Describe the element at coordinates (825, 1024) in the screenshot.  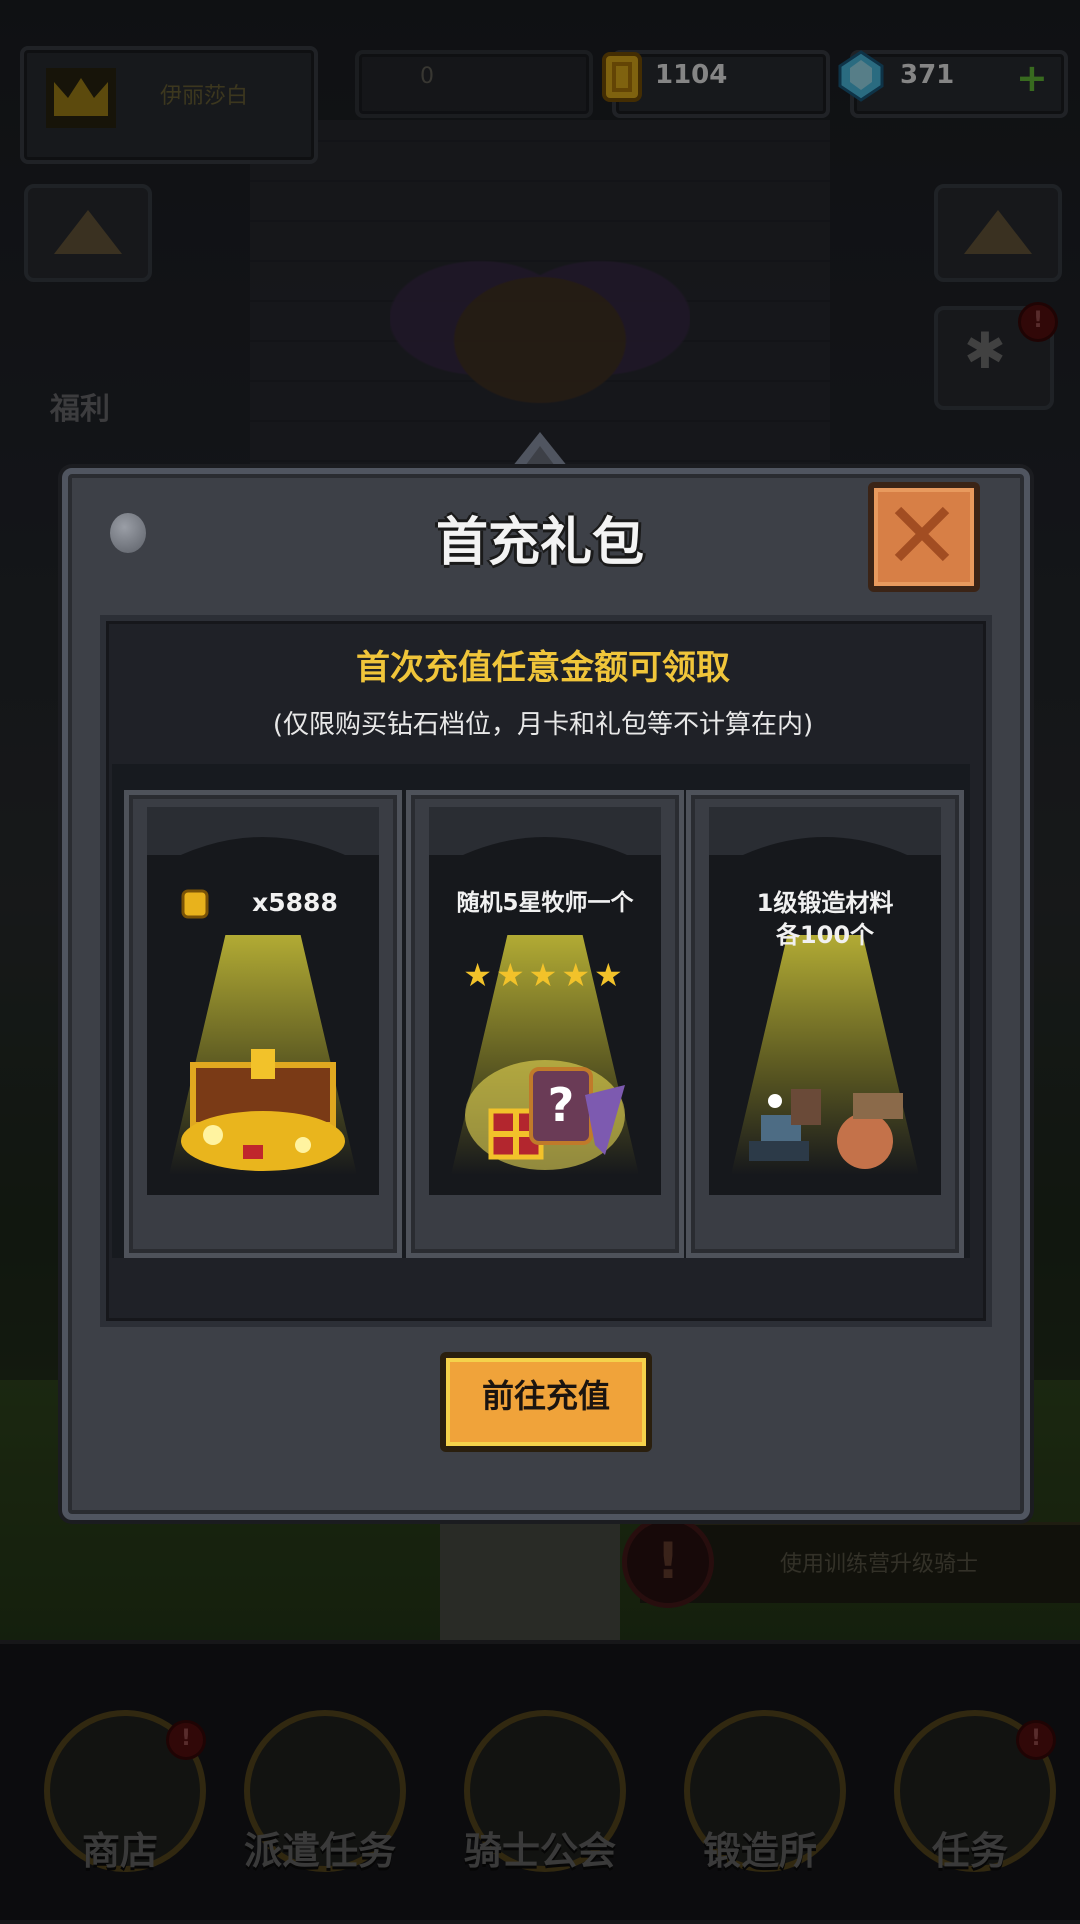
I see `reward-card-materials: 1级锻造材料 各100个` at that location.